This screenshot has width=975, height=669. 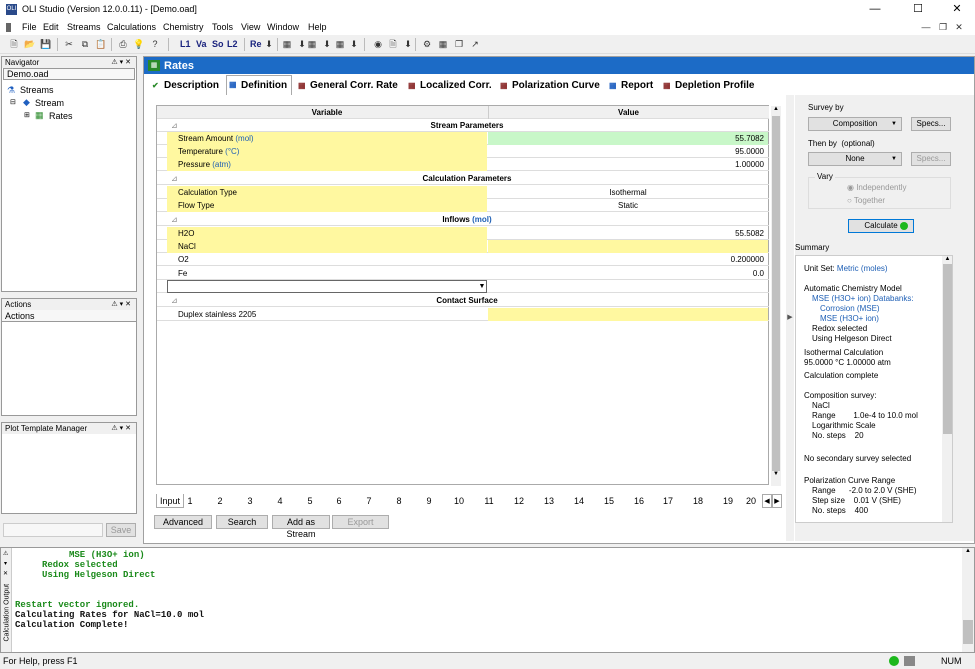 I want to click on mdi-restore-icon: ❐, so click(x=943, y=27).